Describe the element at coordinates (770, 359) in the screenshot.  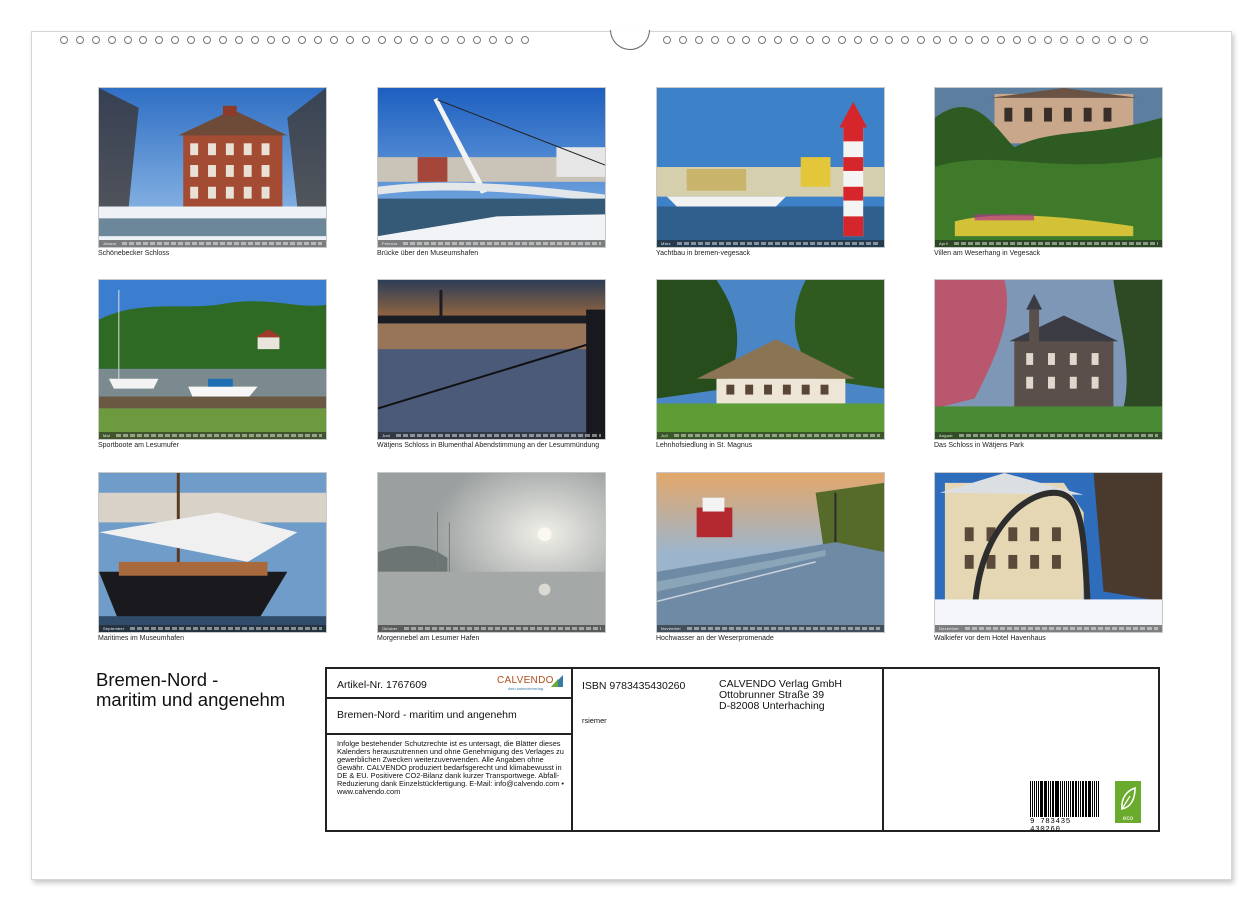
I see `photo-thatched-house: Juli` at that location.